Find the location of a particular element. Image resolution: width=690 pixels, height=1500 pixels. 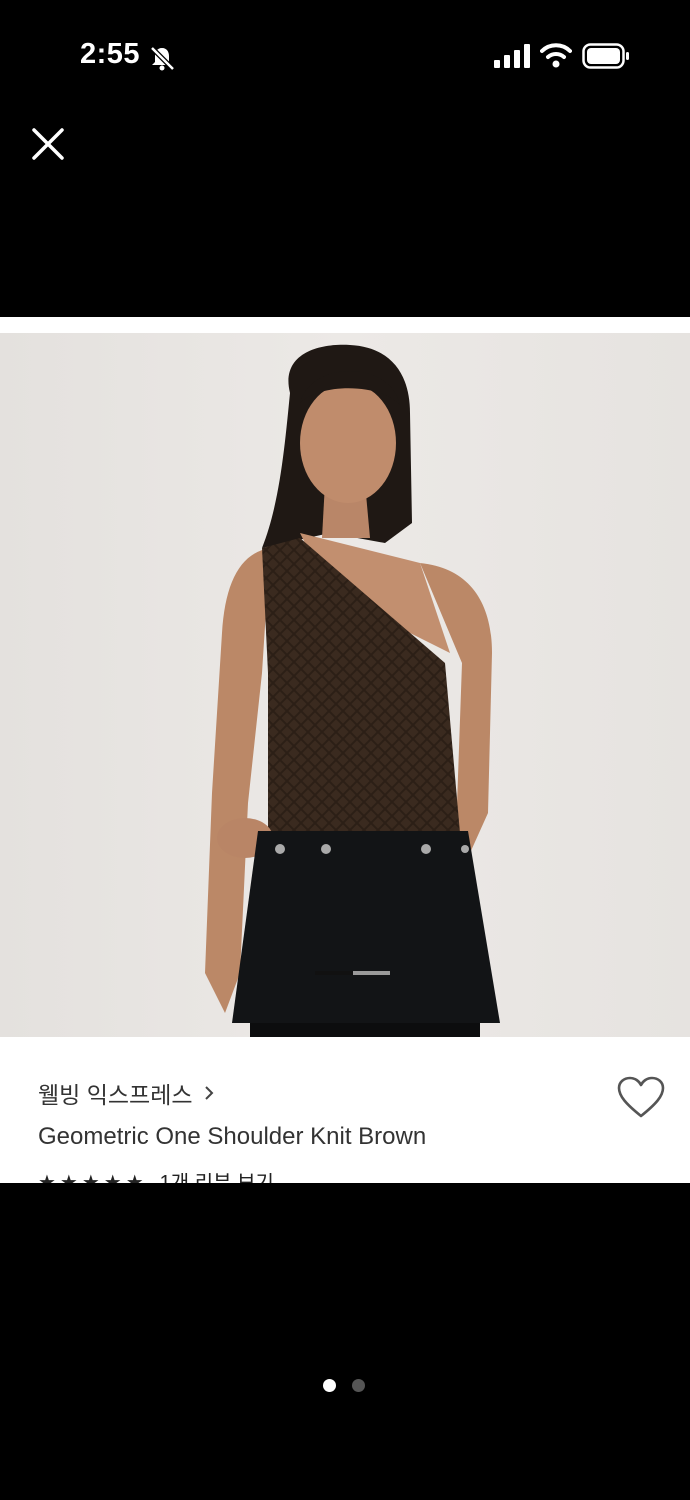

close-icon is located at coordinates (48, 144).